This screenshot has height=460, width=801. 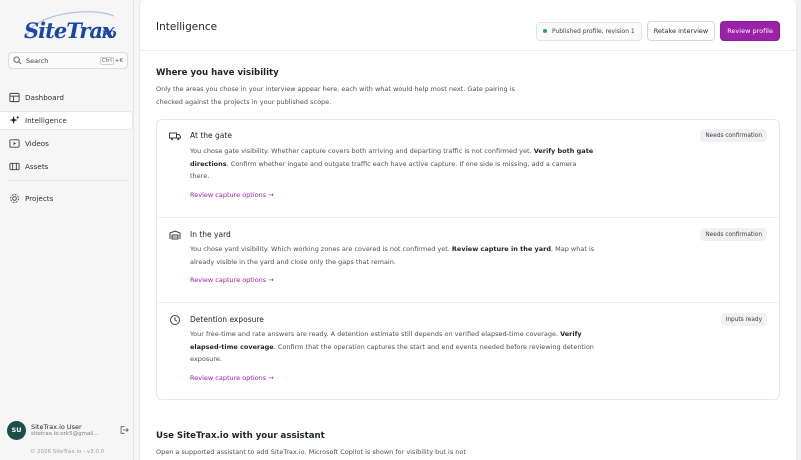 I want to click on gear-icon, so click(x=14, y=198).